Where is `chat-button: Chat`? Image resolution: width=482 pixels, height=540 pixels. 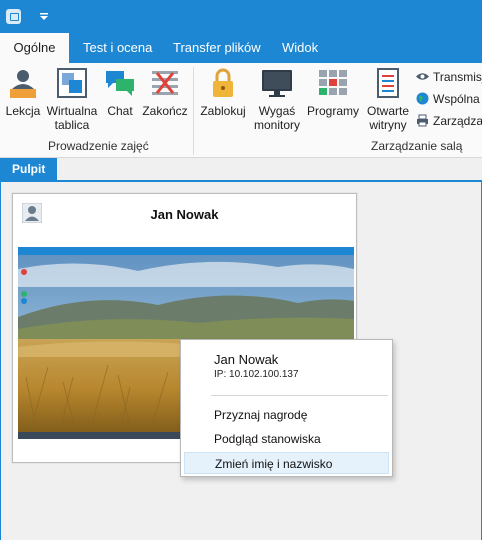
chat-button: Chat is located at coordinates (120, 92).